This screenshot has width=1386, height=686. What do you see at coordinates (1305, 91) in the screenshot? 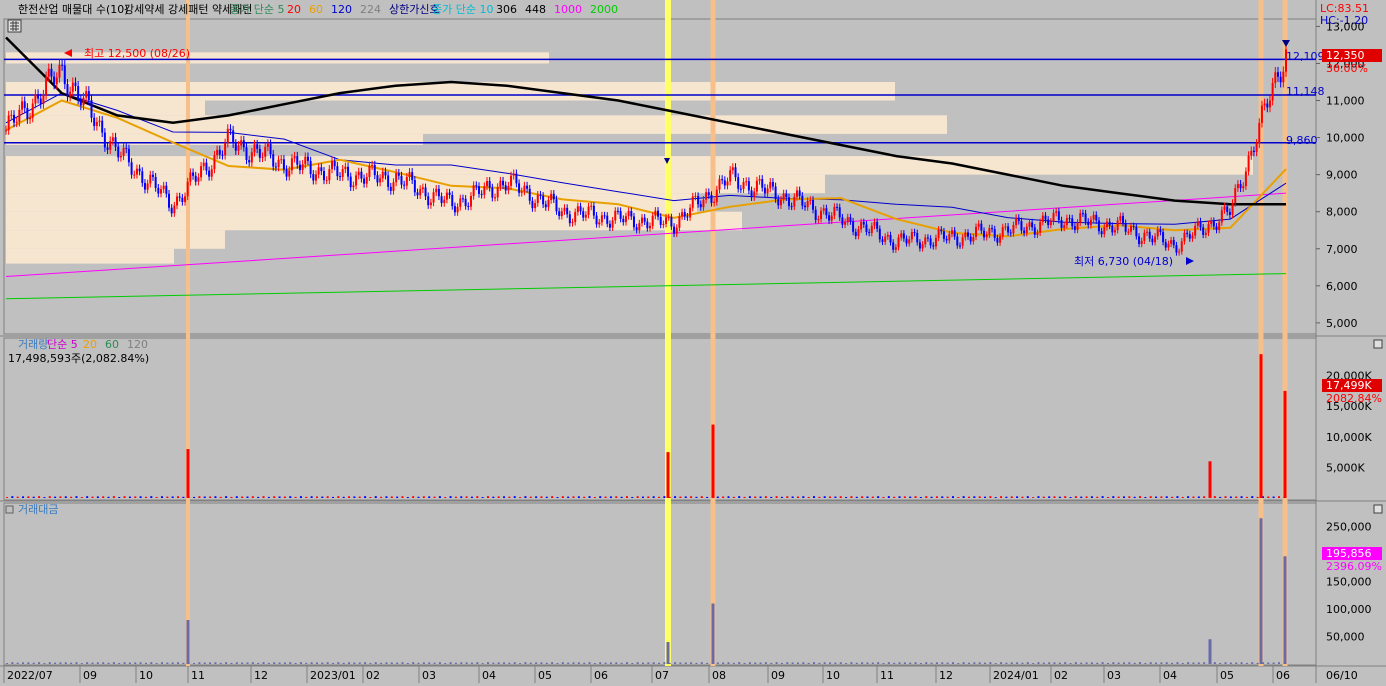
I see `hline-label-2: 11,148` at bounding box center [1305, 91].